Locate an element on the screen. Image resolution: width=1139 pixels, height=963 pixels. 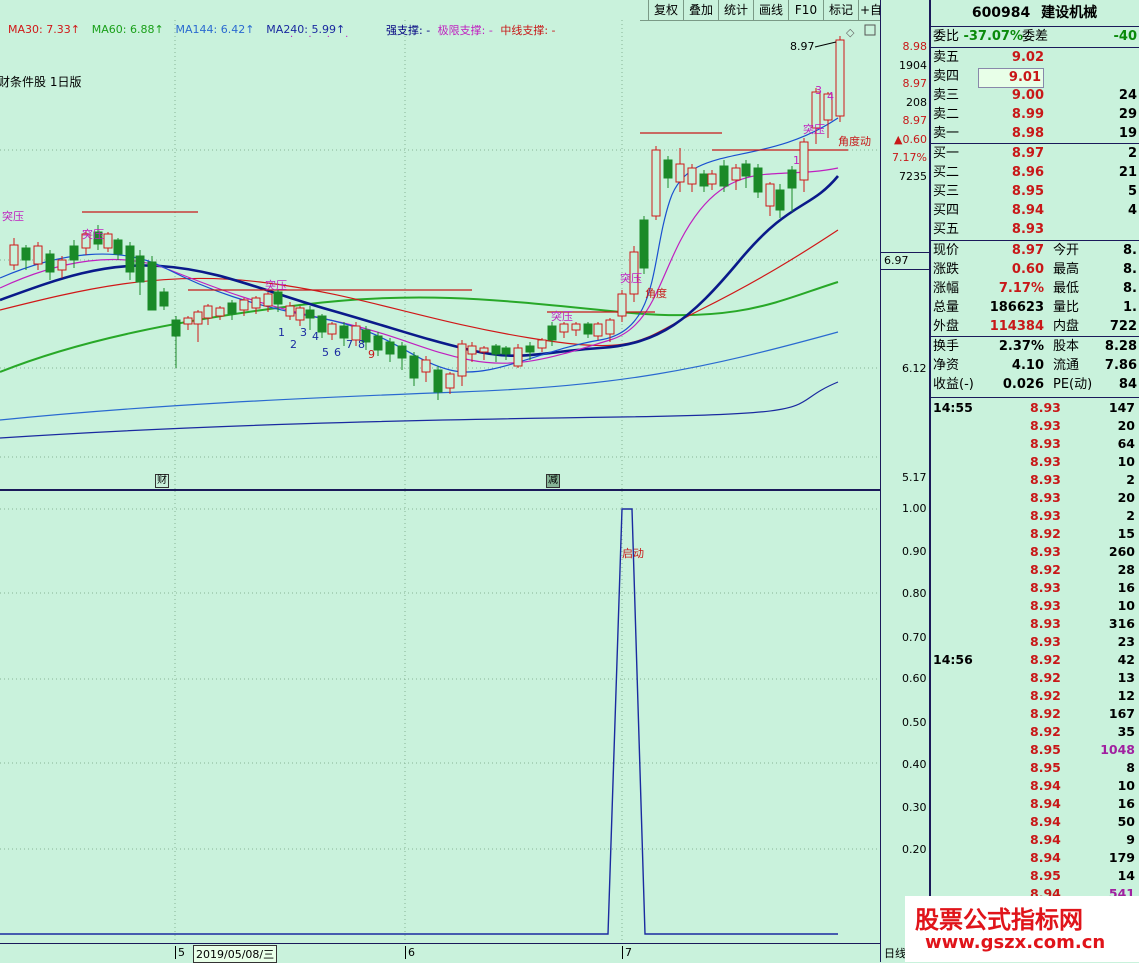
asks-volume: 29 is located at coordinates (1127, 114).